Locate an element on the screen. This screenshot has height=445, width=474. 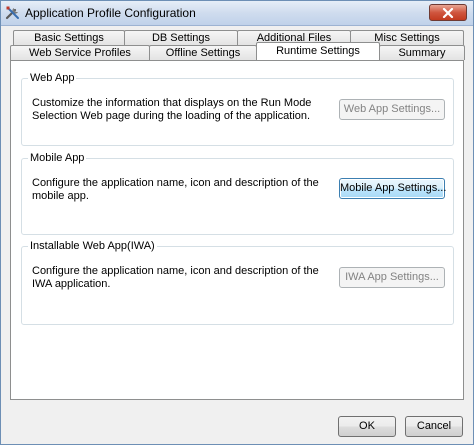
window-title: Application Profile Configuration is located at coordinates (110, 13).